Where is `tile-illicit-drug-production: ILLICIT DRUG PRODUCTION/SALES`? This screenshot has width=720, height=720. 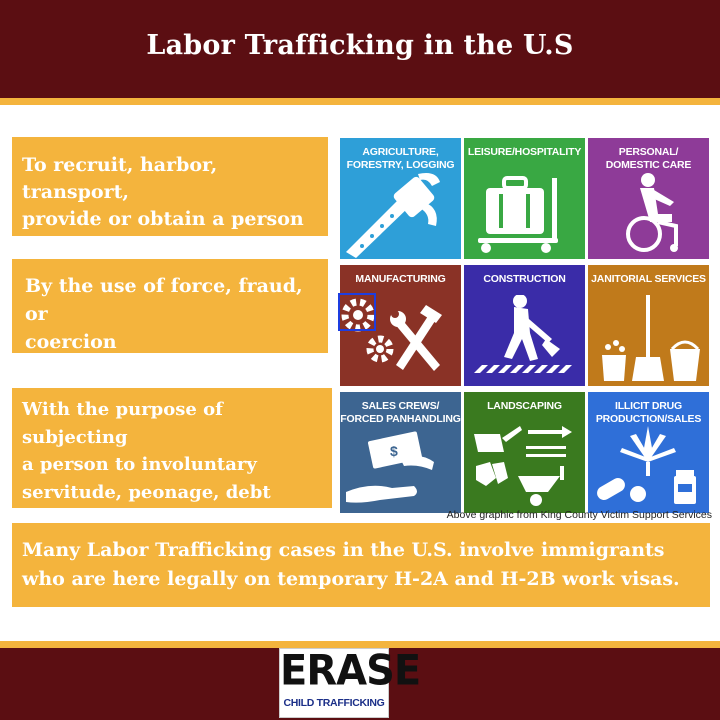 tile-illicit-drug-production: ILLICIT DRUG PRODUCTION/SALES is located at coordinates (648, 452).